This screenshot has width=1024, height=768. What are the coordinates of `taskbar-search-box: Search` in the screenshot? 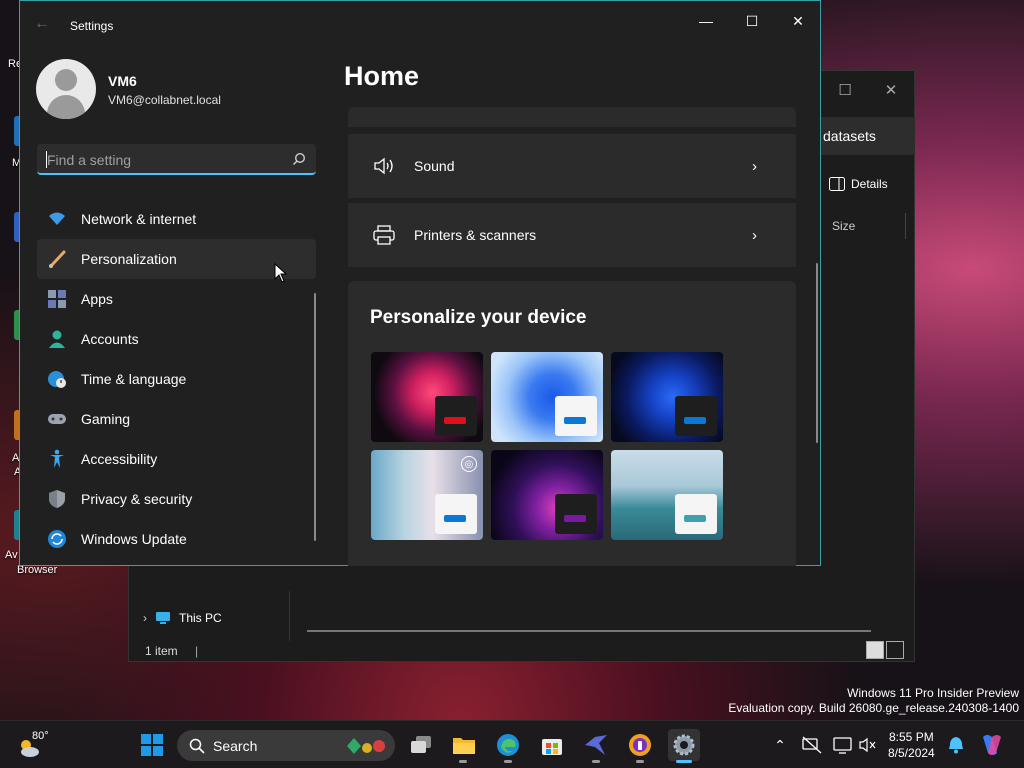 It's located at (286, 745).